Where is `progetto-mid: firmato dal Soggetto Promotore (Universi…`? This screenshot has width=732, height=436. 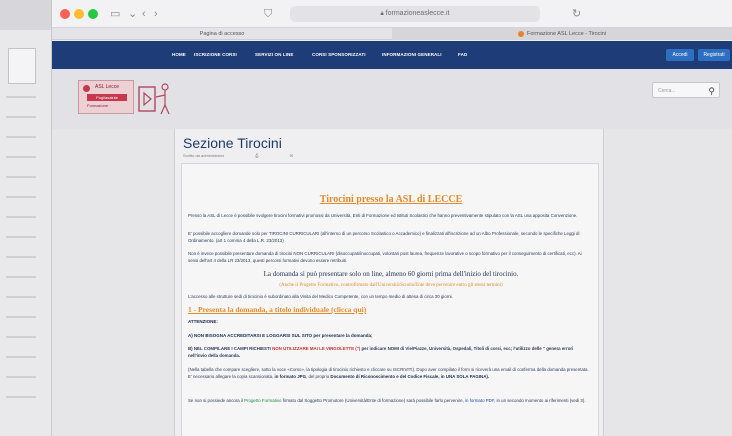
progetto-mid: firmato dal Soggetto Promotore (Universi… is located at coordinates (373, 400).